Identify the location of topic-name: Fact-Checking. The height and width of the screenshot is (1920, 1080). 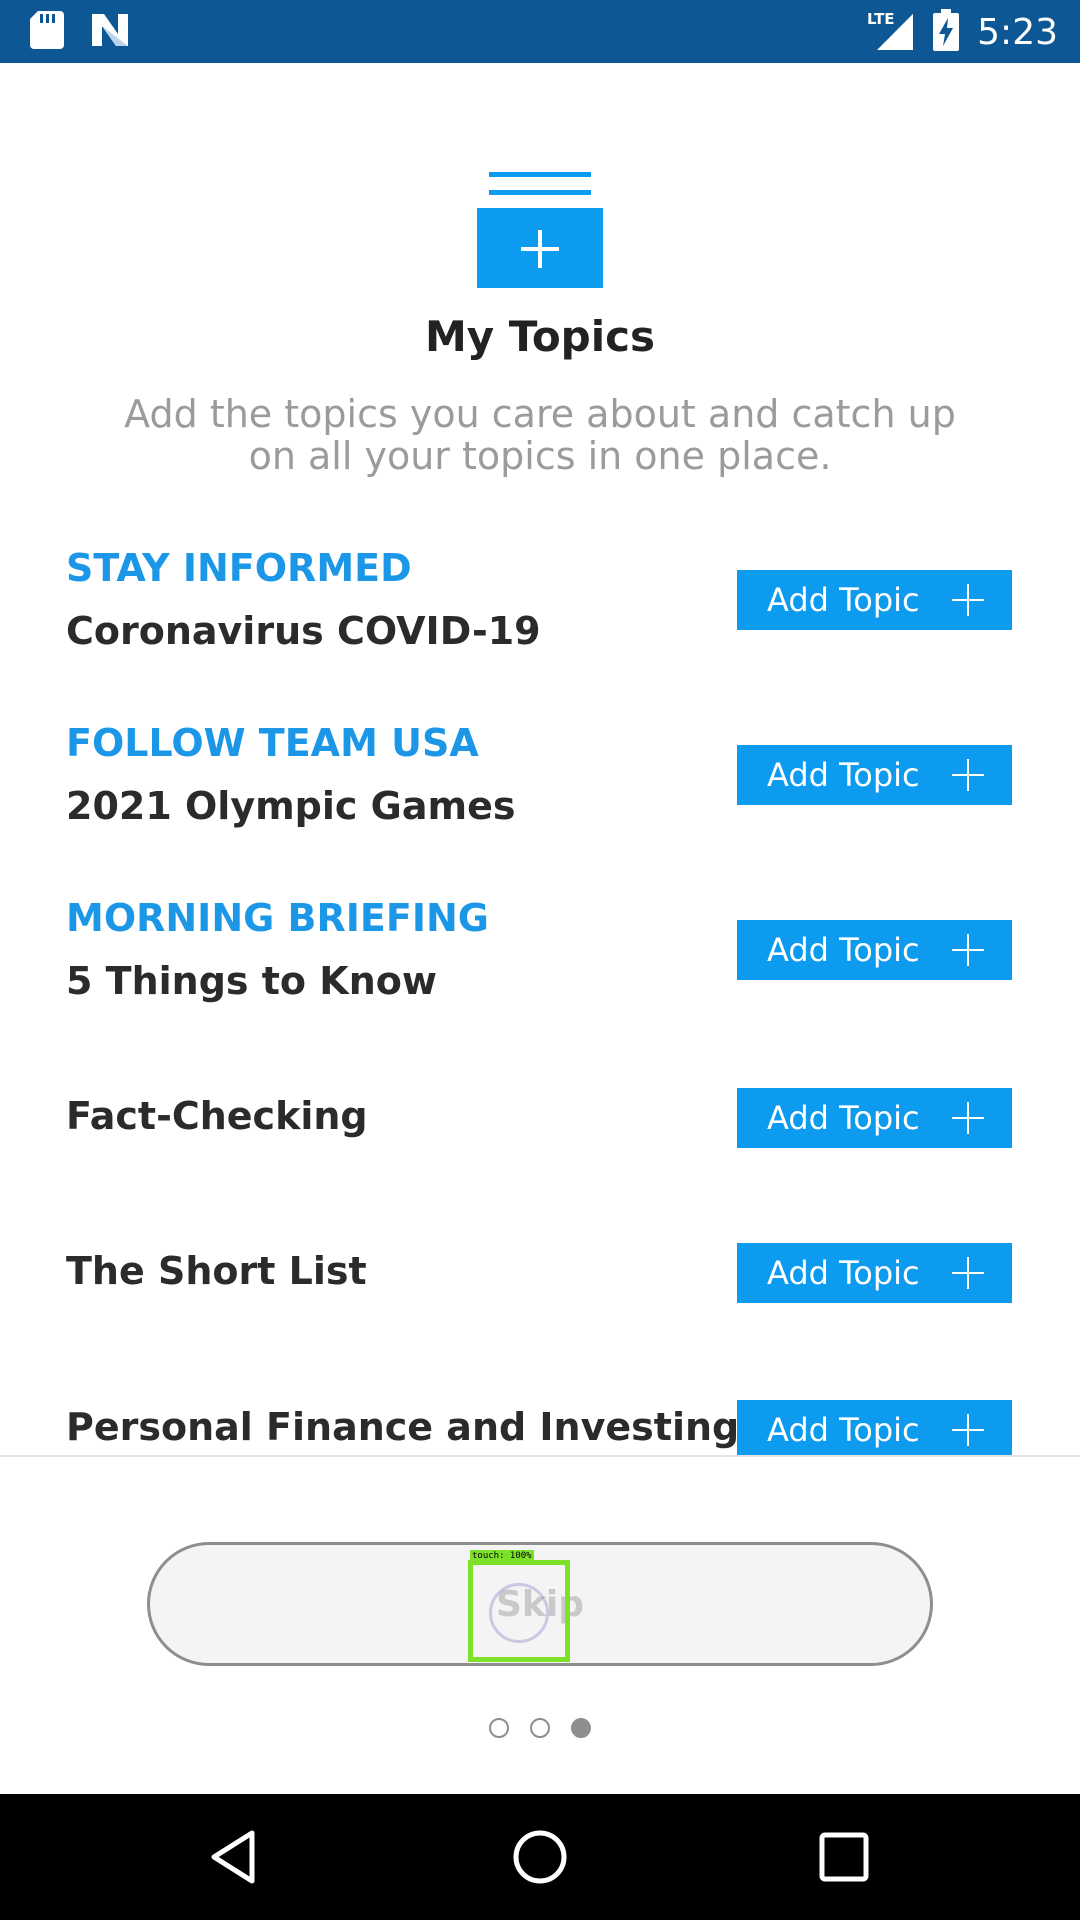
(217, 1116).